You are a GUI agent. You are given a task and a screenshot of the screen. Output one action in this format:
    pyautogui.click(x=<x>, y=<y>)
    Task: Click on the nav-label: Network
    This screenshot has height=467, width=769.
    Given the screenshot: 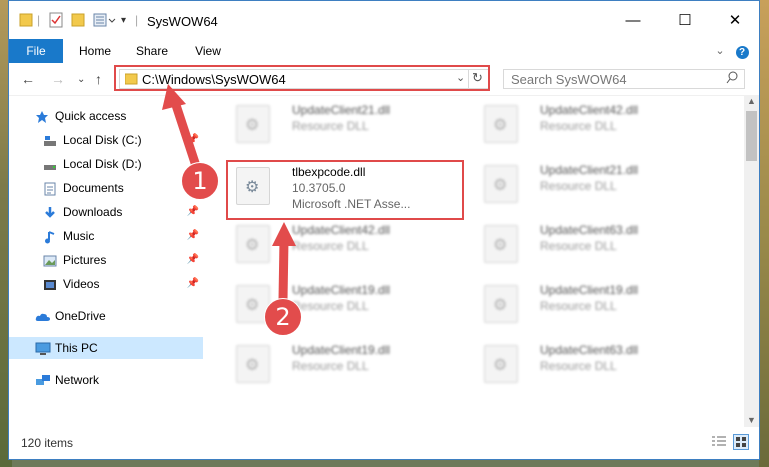 What is the action you would take?
    pyautogui.click(x=77, y=380)
    